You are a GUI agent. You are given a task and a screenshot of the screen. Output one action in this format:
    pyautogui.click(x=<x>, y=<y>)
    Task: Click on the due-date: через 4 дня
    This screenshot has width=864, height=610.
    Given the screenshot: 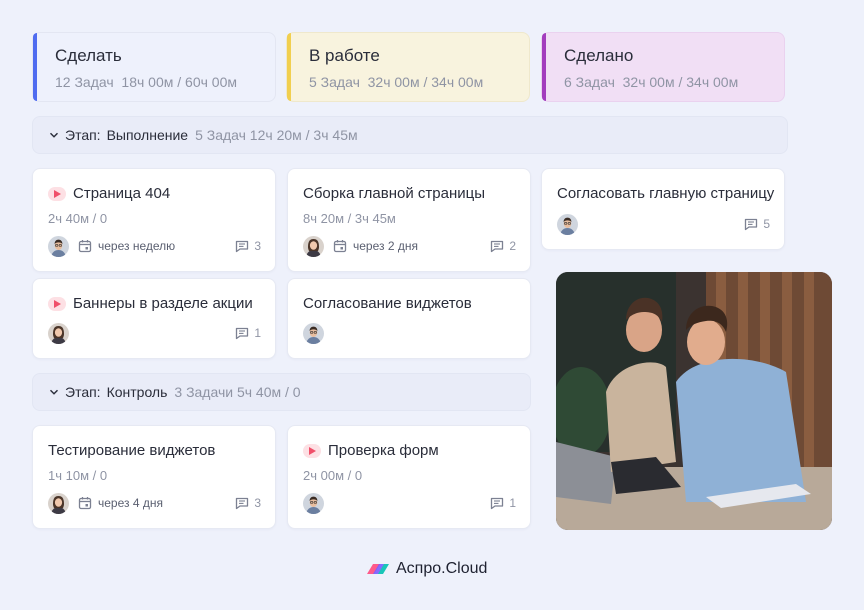 What is the action you would take?
    pyautogui.click(x=120, y=503)
    